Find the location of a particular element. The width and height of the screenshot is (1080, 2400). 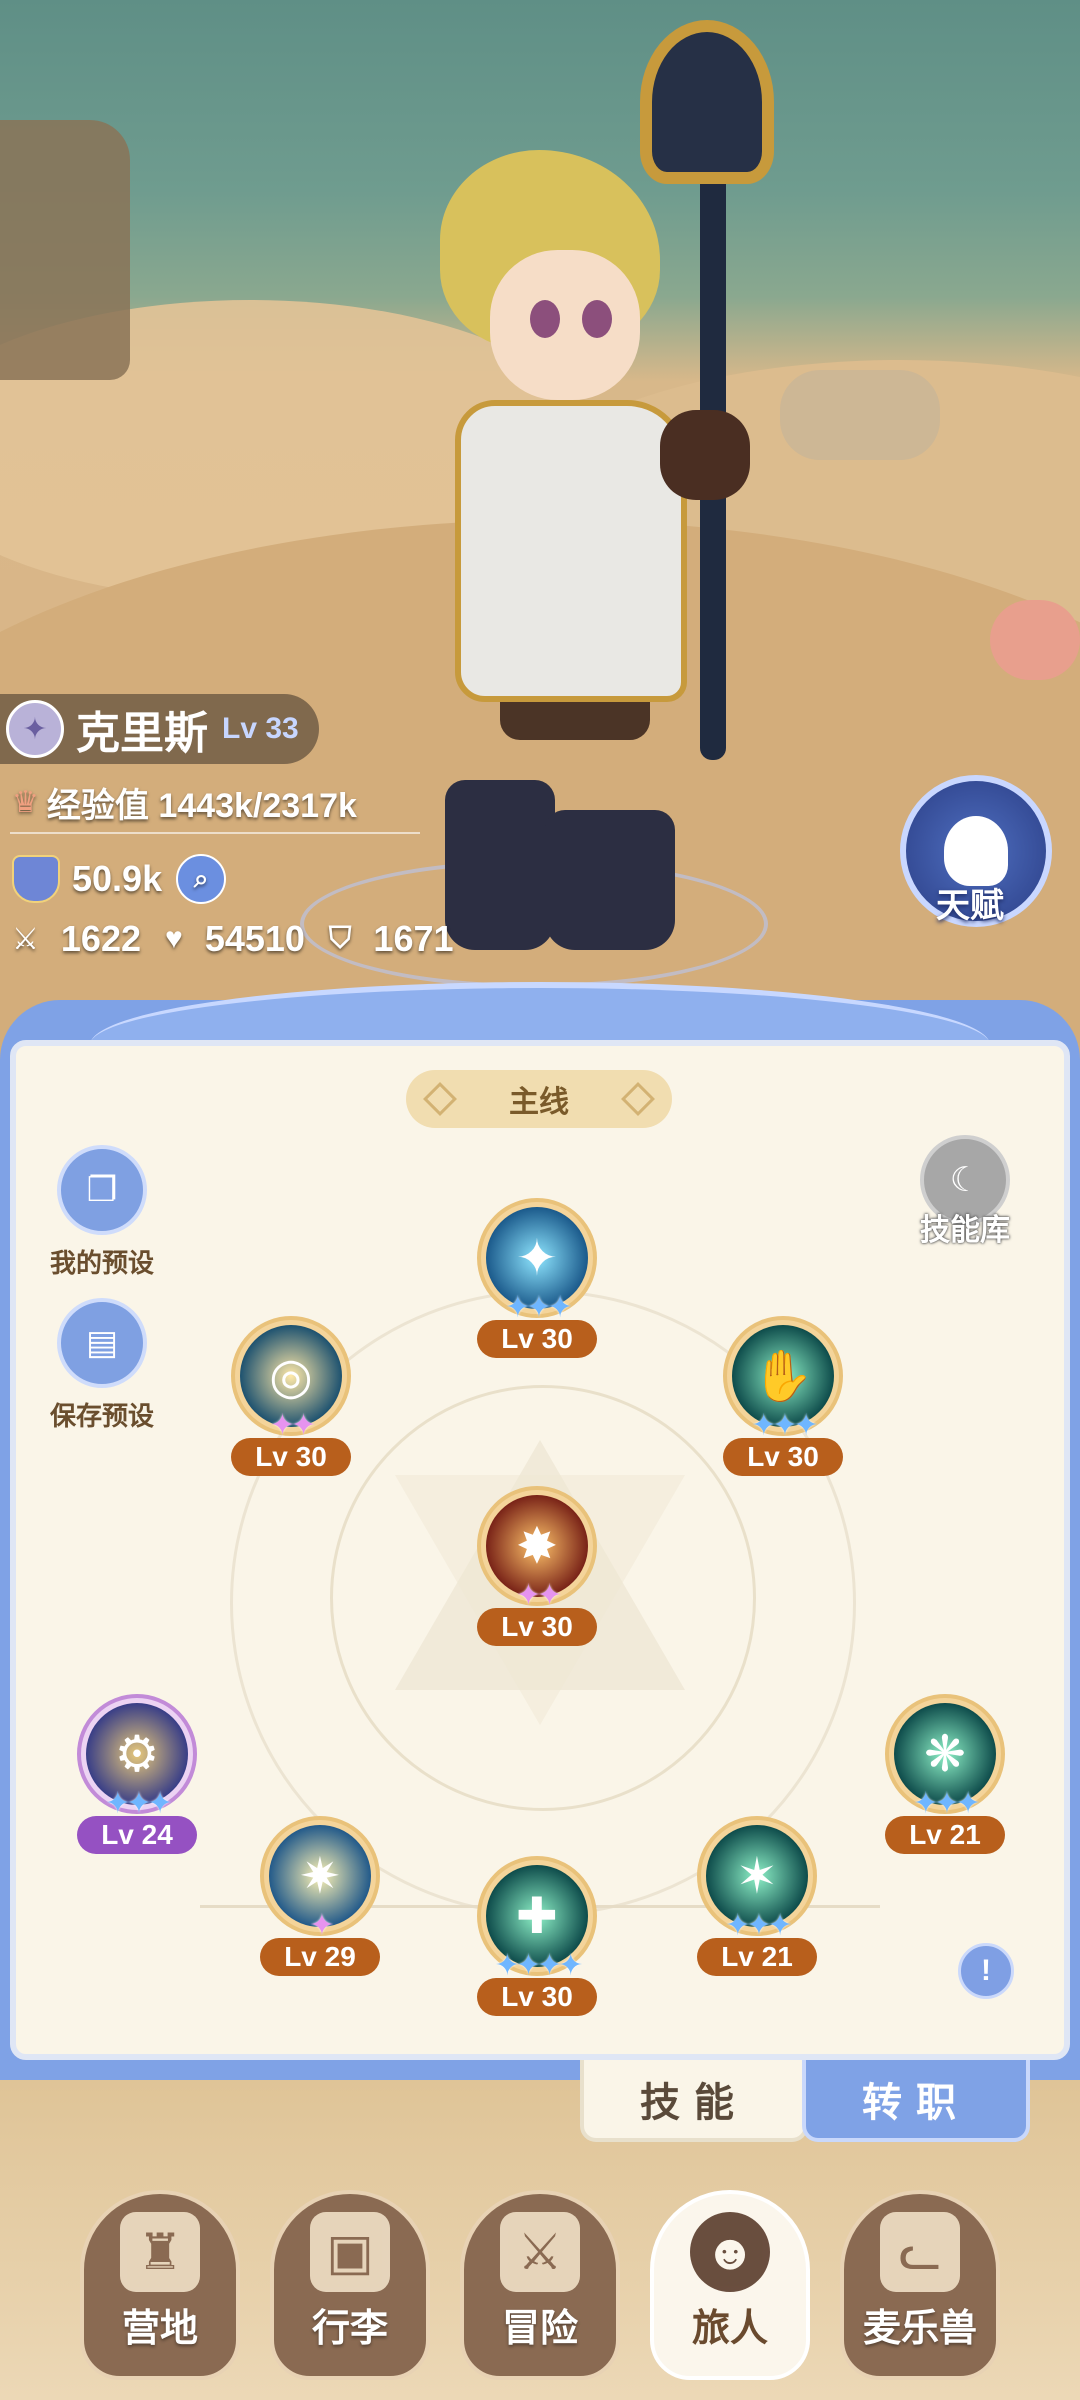

skill-slot-row-c: ✚ ✦✦✦✦ Lv 30 is located at coordinates (537, 1936).